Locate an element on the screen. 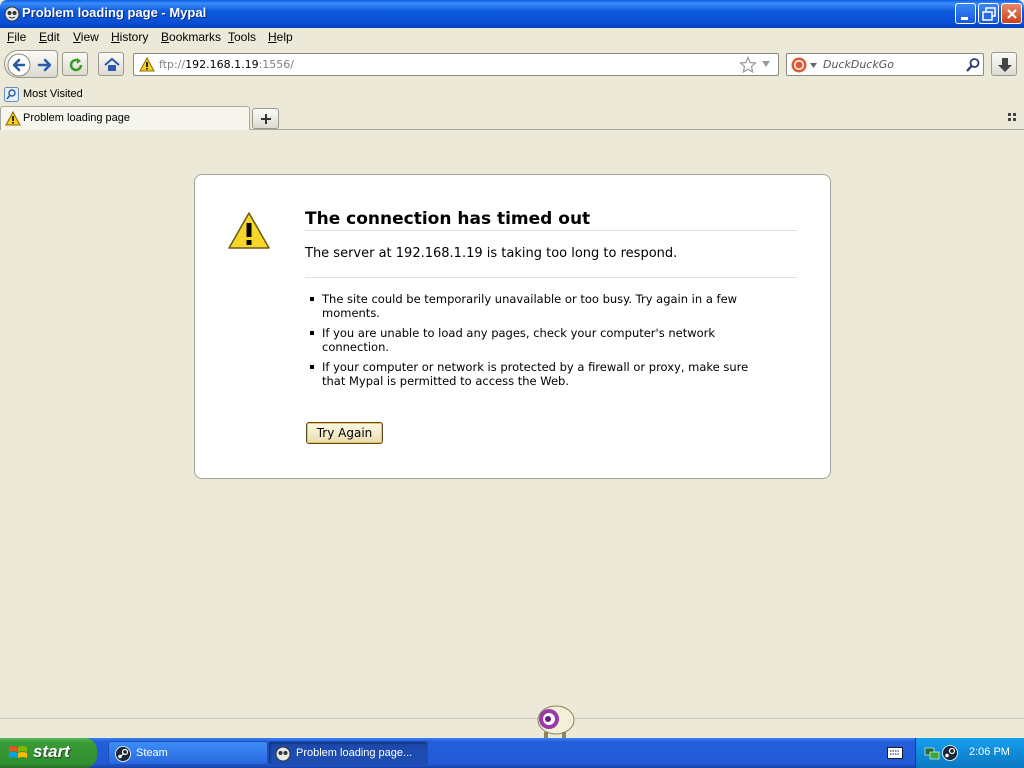 The image size is (1024, 768). new-tab-button is located at coordinates (265, 118).